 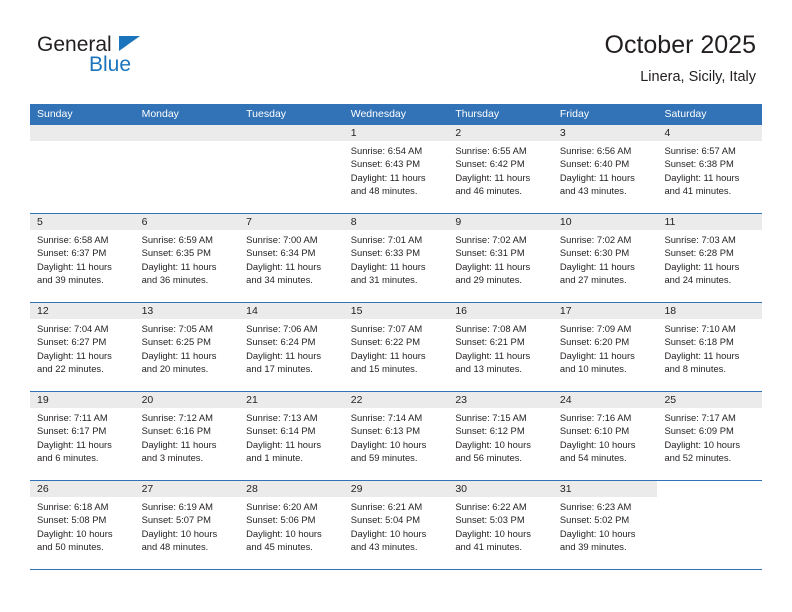 I want to click on sunrise-text: Sunrise: 6:59 AM, so click(x=177, y=239).